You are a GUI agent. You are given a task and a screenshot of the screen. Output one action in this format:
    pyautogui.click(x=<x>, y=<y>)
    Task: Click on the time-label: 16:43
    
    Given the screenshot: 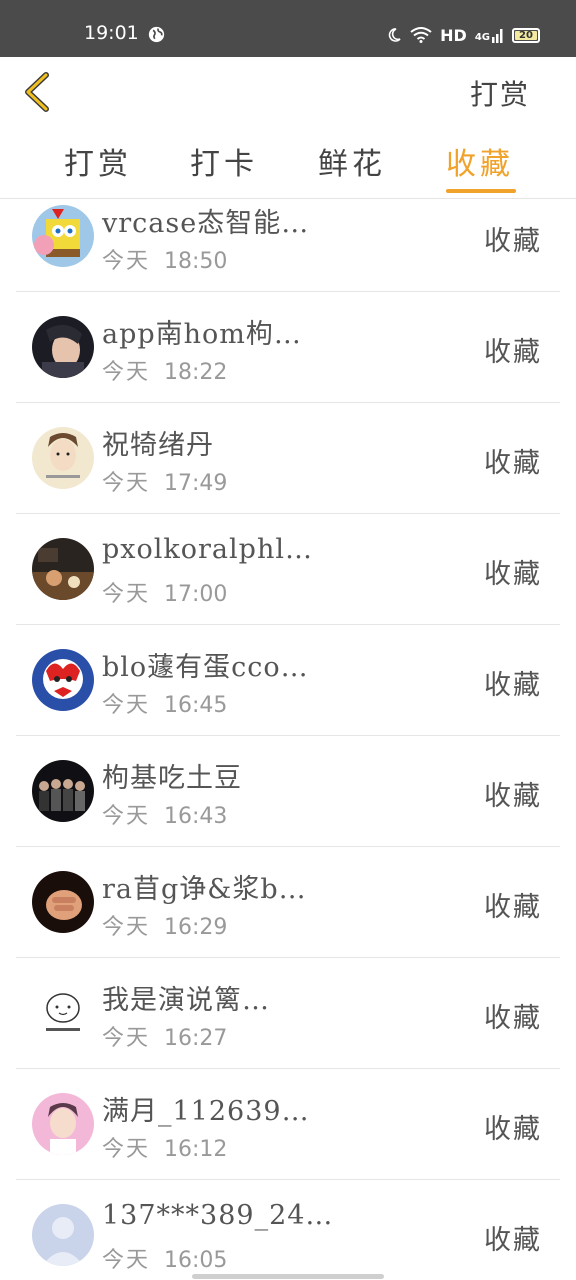 What is the action you would take?
    pyautogui.click(x=196, y=816)
    